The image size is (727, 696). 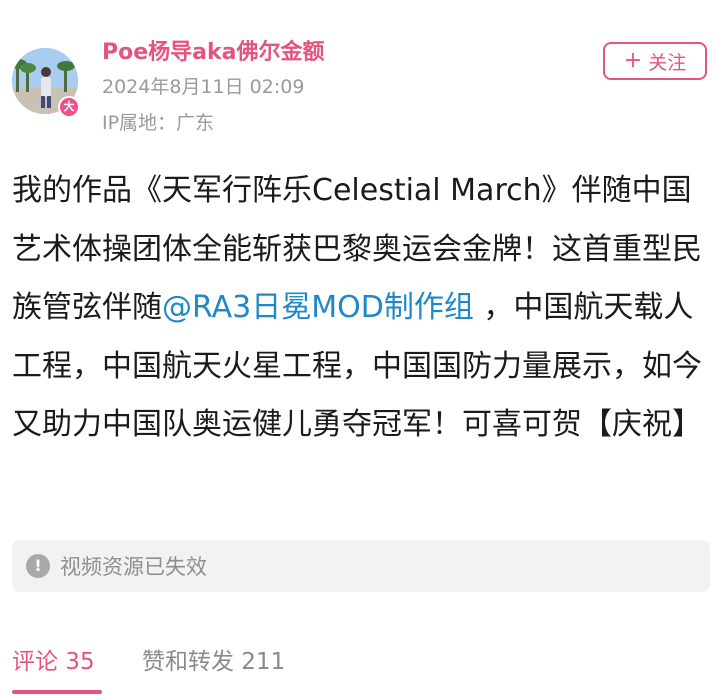 I want to click on post-timestamp: 2024年8月11日 02:09, so click(x=203, y=87).